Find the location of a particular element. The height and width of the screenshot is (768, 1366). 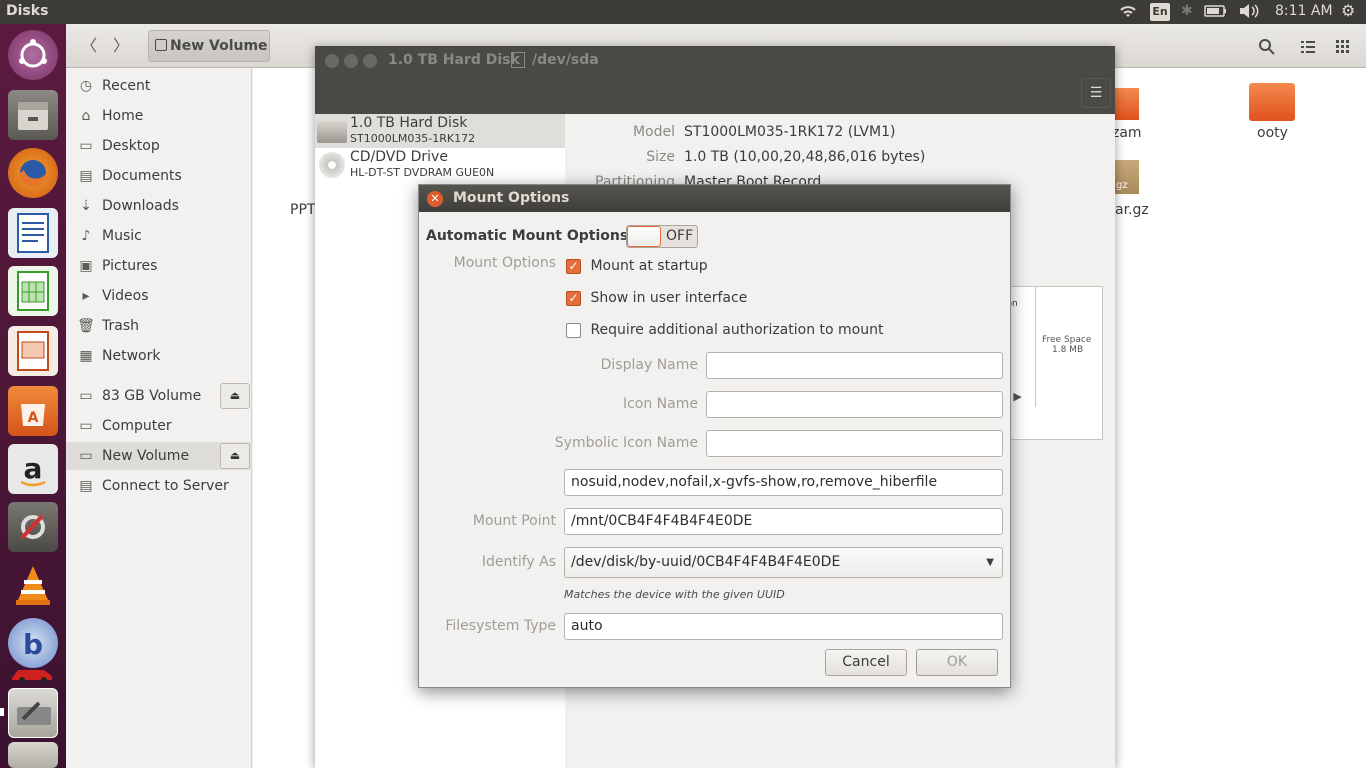

ok-button: OK is located at coordinates (957, 662).